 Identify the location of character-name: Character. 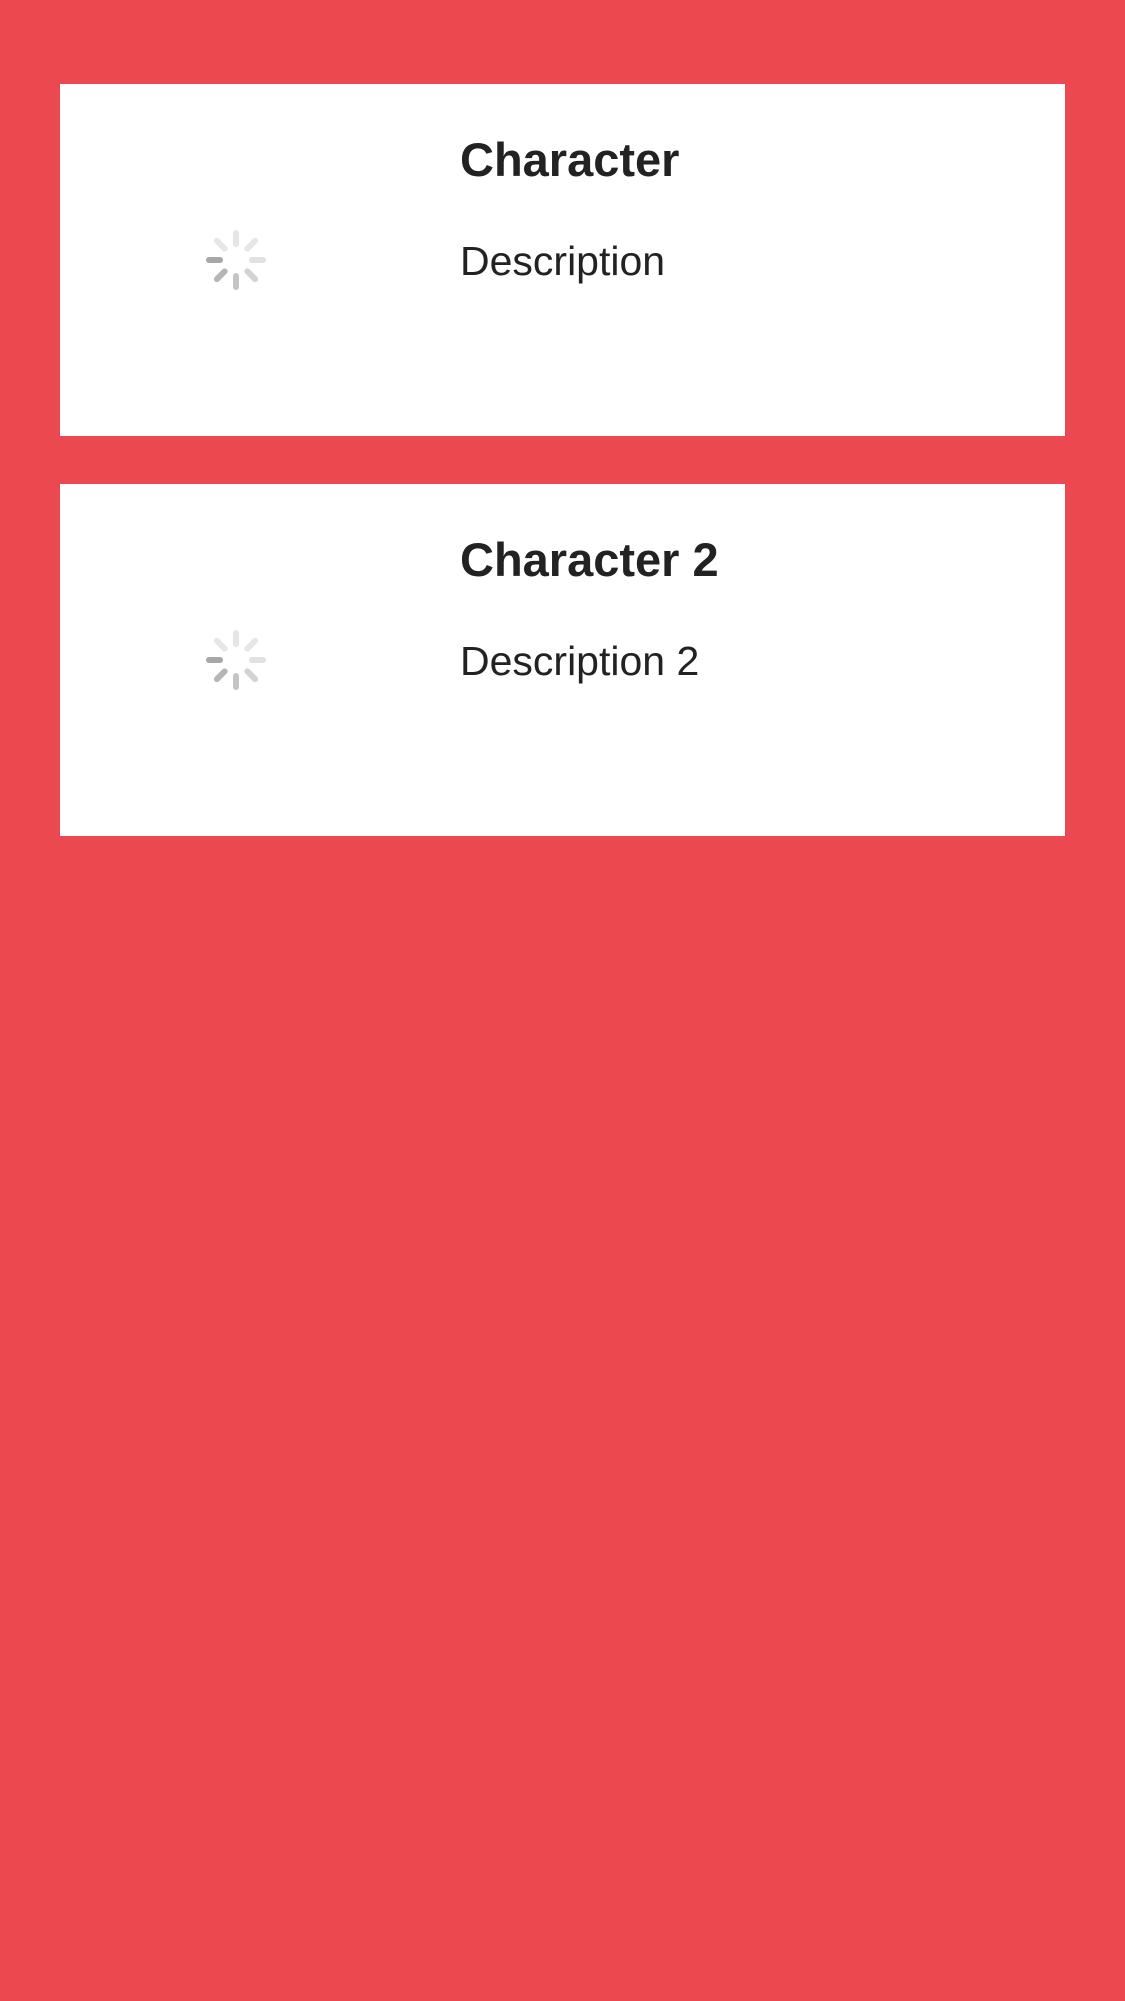
(570, 159).